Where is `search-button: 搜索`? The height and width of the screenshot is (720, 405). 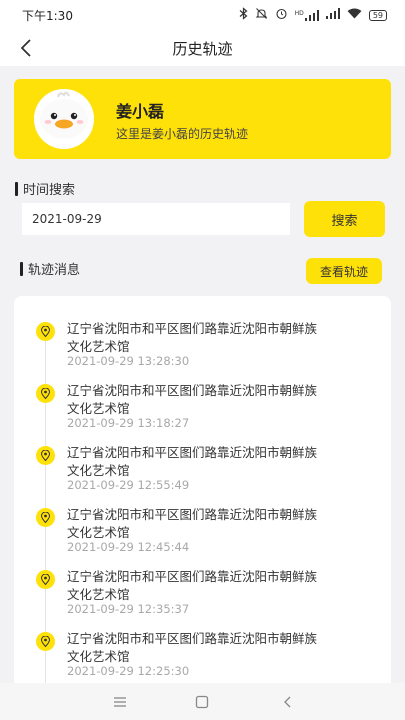 search-button: 搜索 is located at coordinates (344, 219).